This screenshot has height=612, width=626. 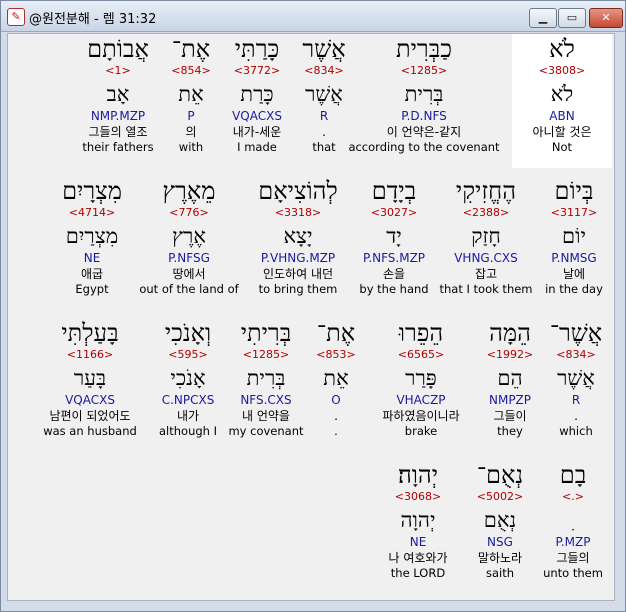 What do you see at coordinates (313, 16) in the screenshot?
I see `title-bar: ✎ @원전분해 - 렘 31:32 ▁ ▭ ✕` at bounding box center [313, 16].